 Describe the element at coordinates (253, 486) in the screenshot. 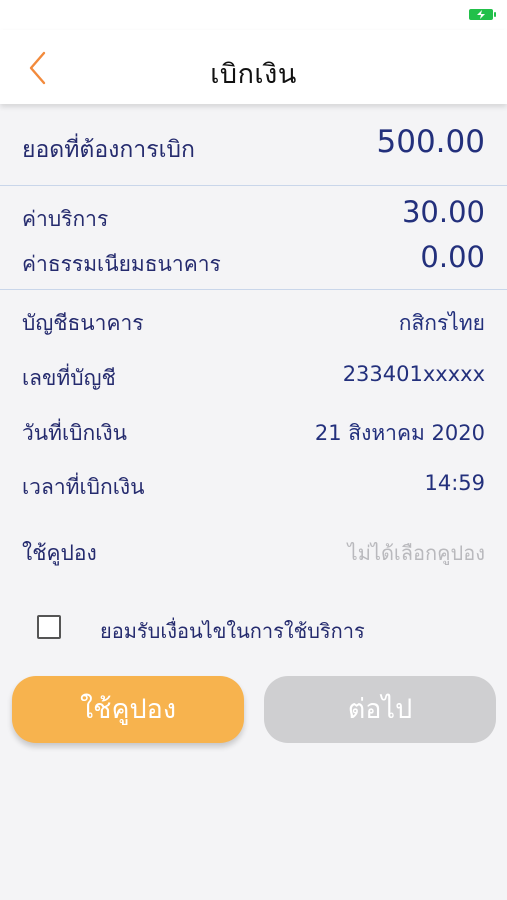

I see `time-row: เวลาที่เบิกเงิน 14:59` at that location.